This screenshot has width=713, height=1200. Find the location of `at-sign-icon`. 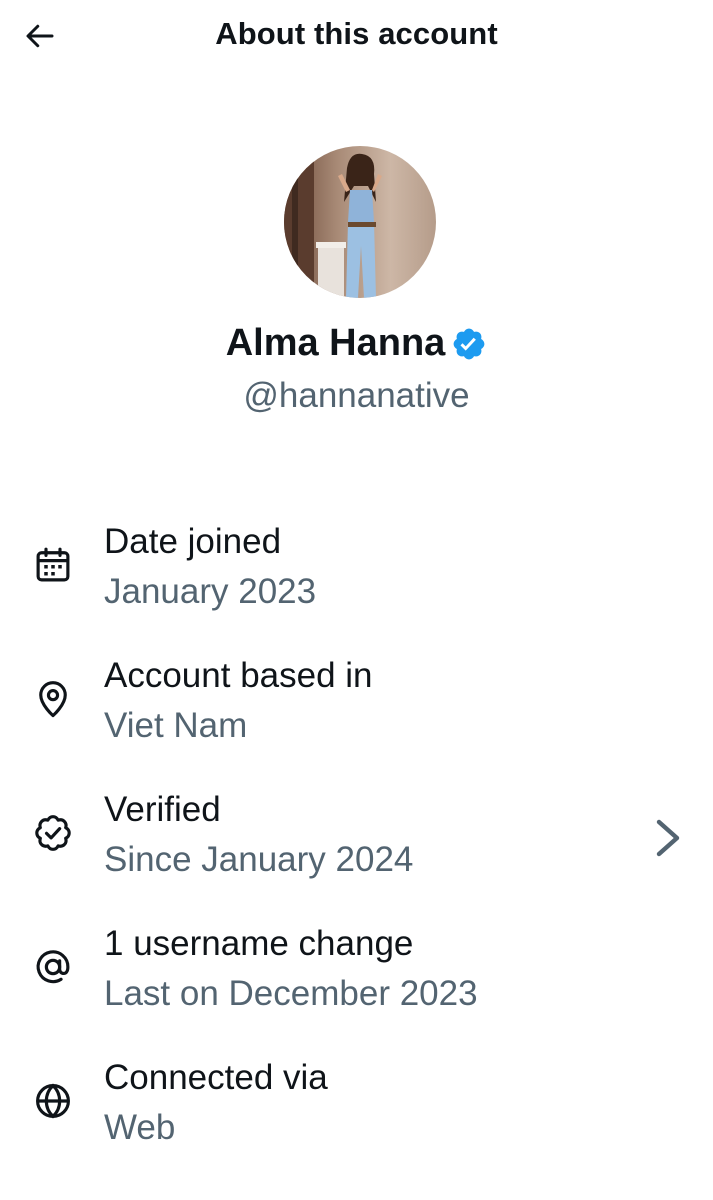

at-sign-icon is located at coordinates (53, 967).